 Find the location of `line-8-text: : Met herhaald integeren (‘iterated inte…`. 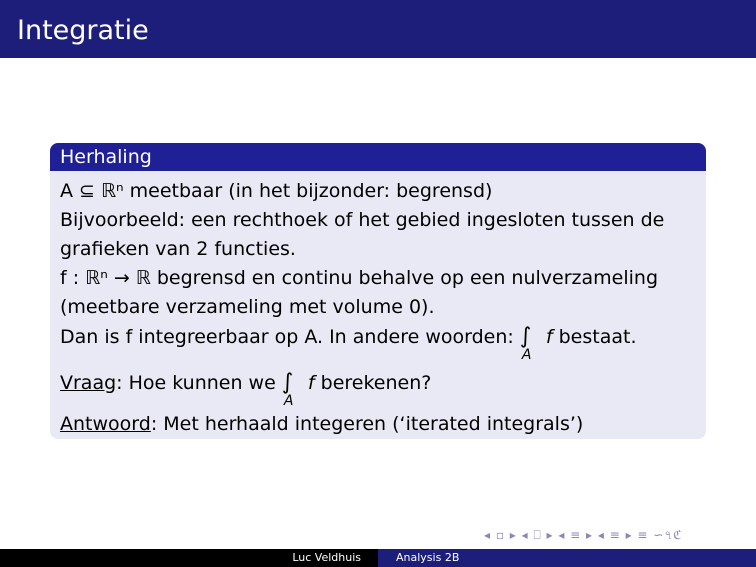

line-8-text: : Met herhaald integeren (‘iterated inte… is located at coordinates (367, 424).